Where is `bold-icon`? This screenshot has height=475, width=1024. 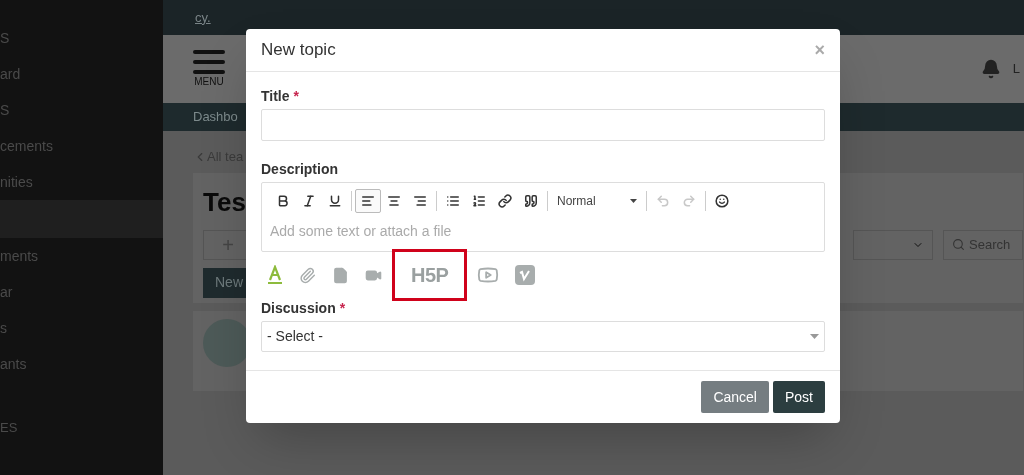
bold-icon is located at coordinates (283, 201).